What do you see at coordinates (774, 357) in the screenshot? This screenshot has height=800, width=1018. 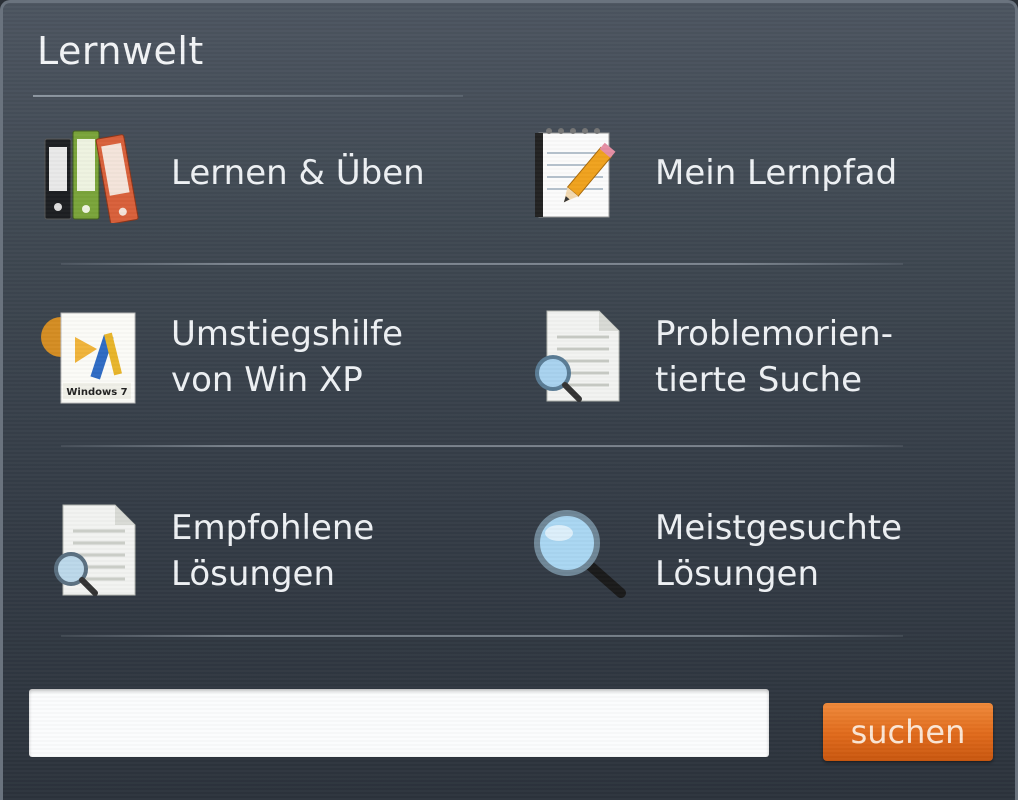 I see `menu-item-label: Problemorien- tierte Suche` at bounding box center [774, 357].